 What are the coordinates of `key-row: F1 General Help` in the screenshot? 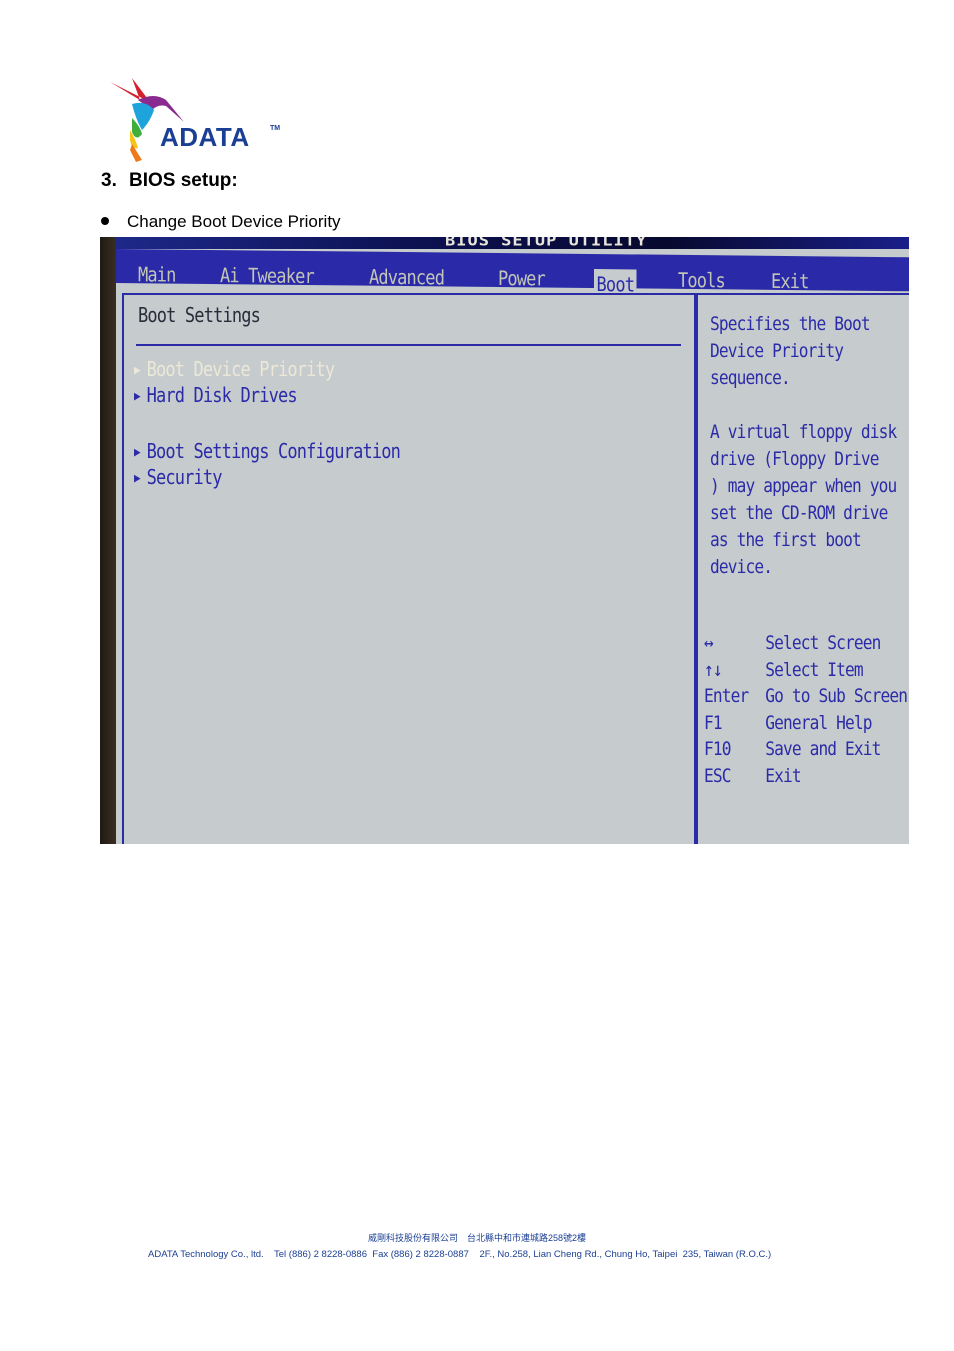 It's located at (805, 725).